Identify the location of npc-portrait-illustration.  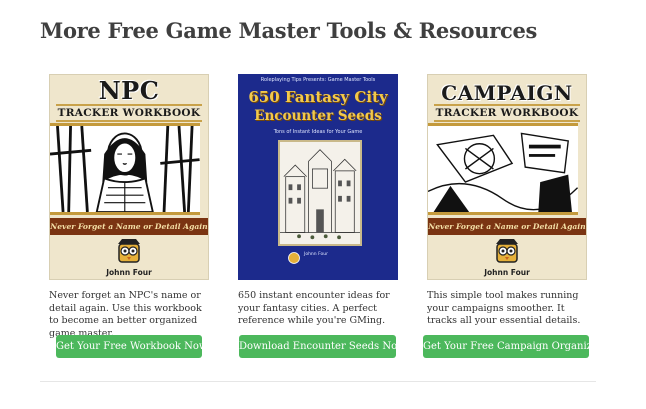
(125, 169).